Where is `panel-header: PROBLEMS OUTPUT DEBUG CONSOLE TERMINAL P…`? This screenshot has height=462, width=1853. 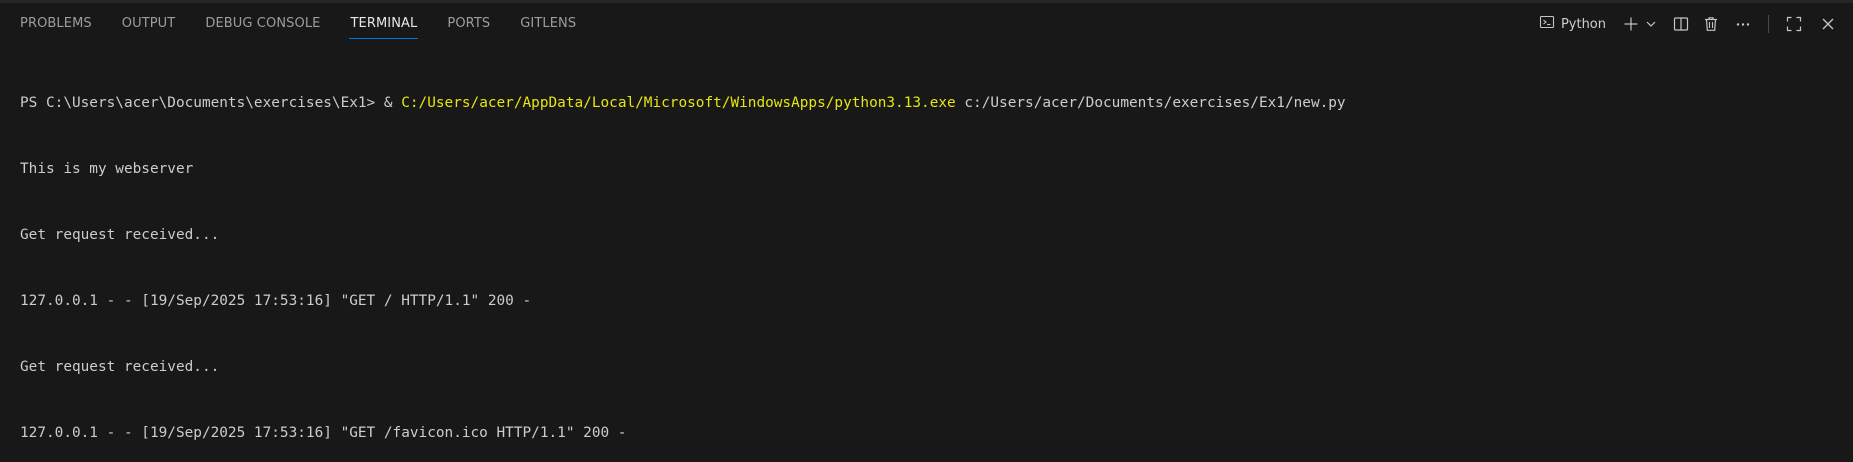
panel-header: PROBLEMS OUTPUT DEBUG CONSOLE TERMINAL P… is located at coordinates (926, 24).